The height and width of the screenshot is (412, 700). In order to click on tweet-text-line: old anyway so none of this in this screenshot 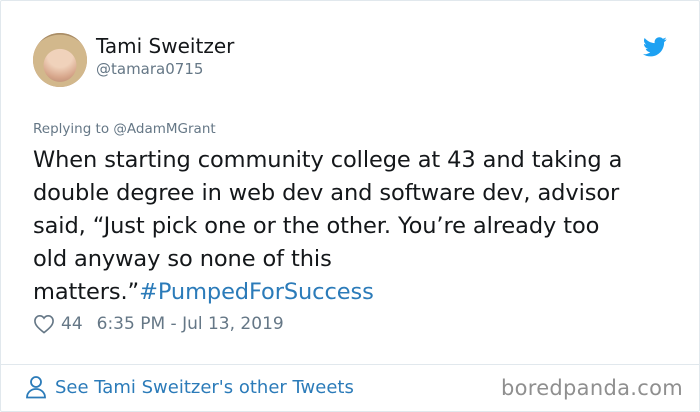, I will do `click(182, 259)`.